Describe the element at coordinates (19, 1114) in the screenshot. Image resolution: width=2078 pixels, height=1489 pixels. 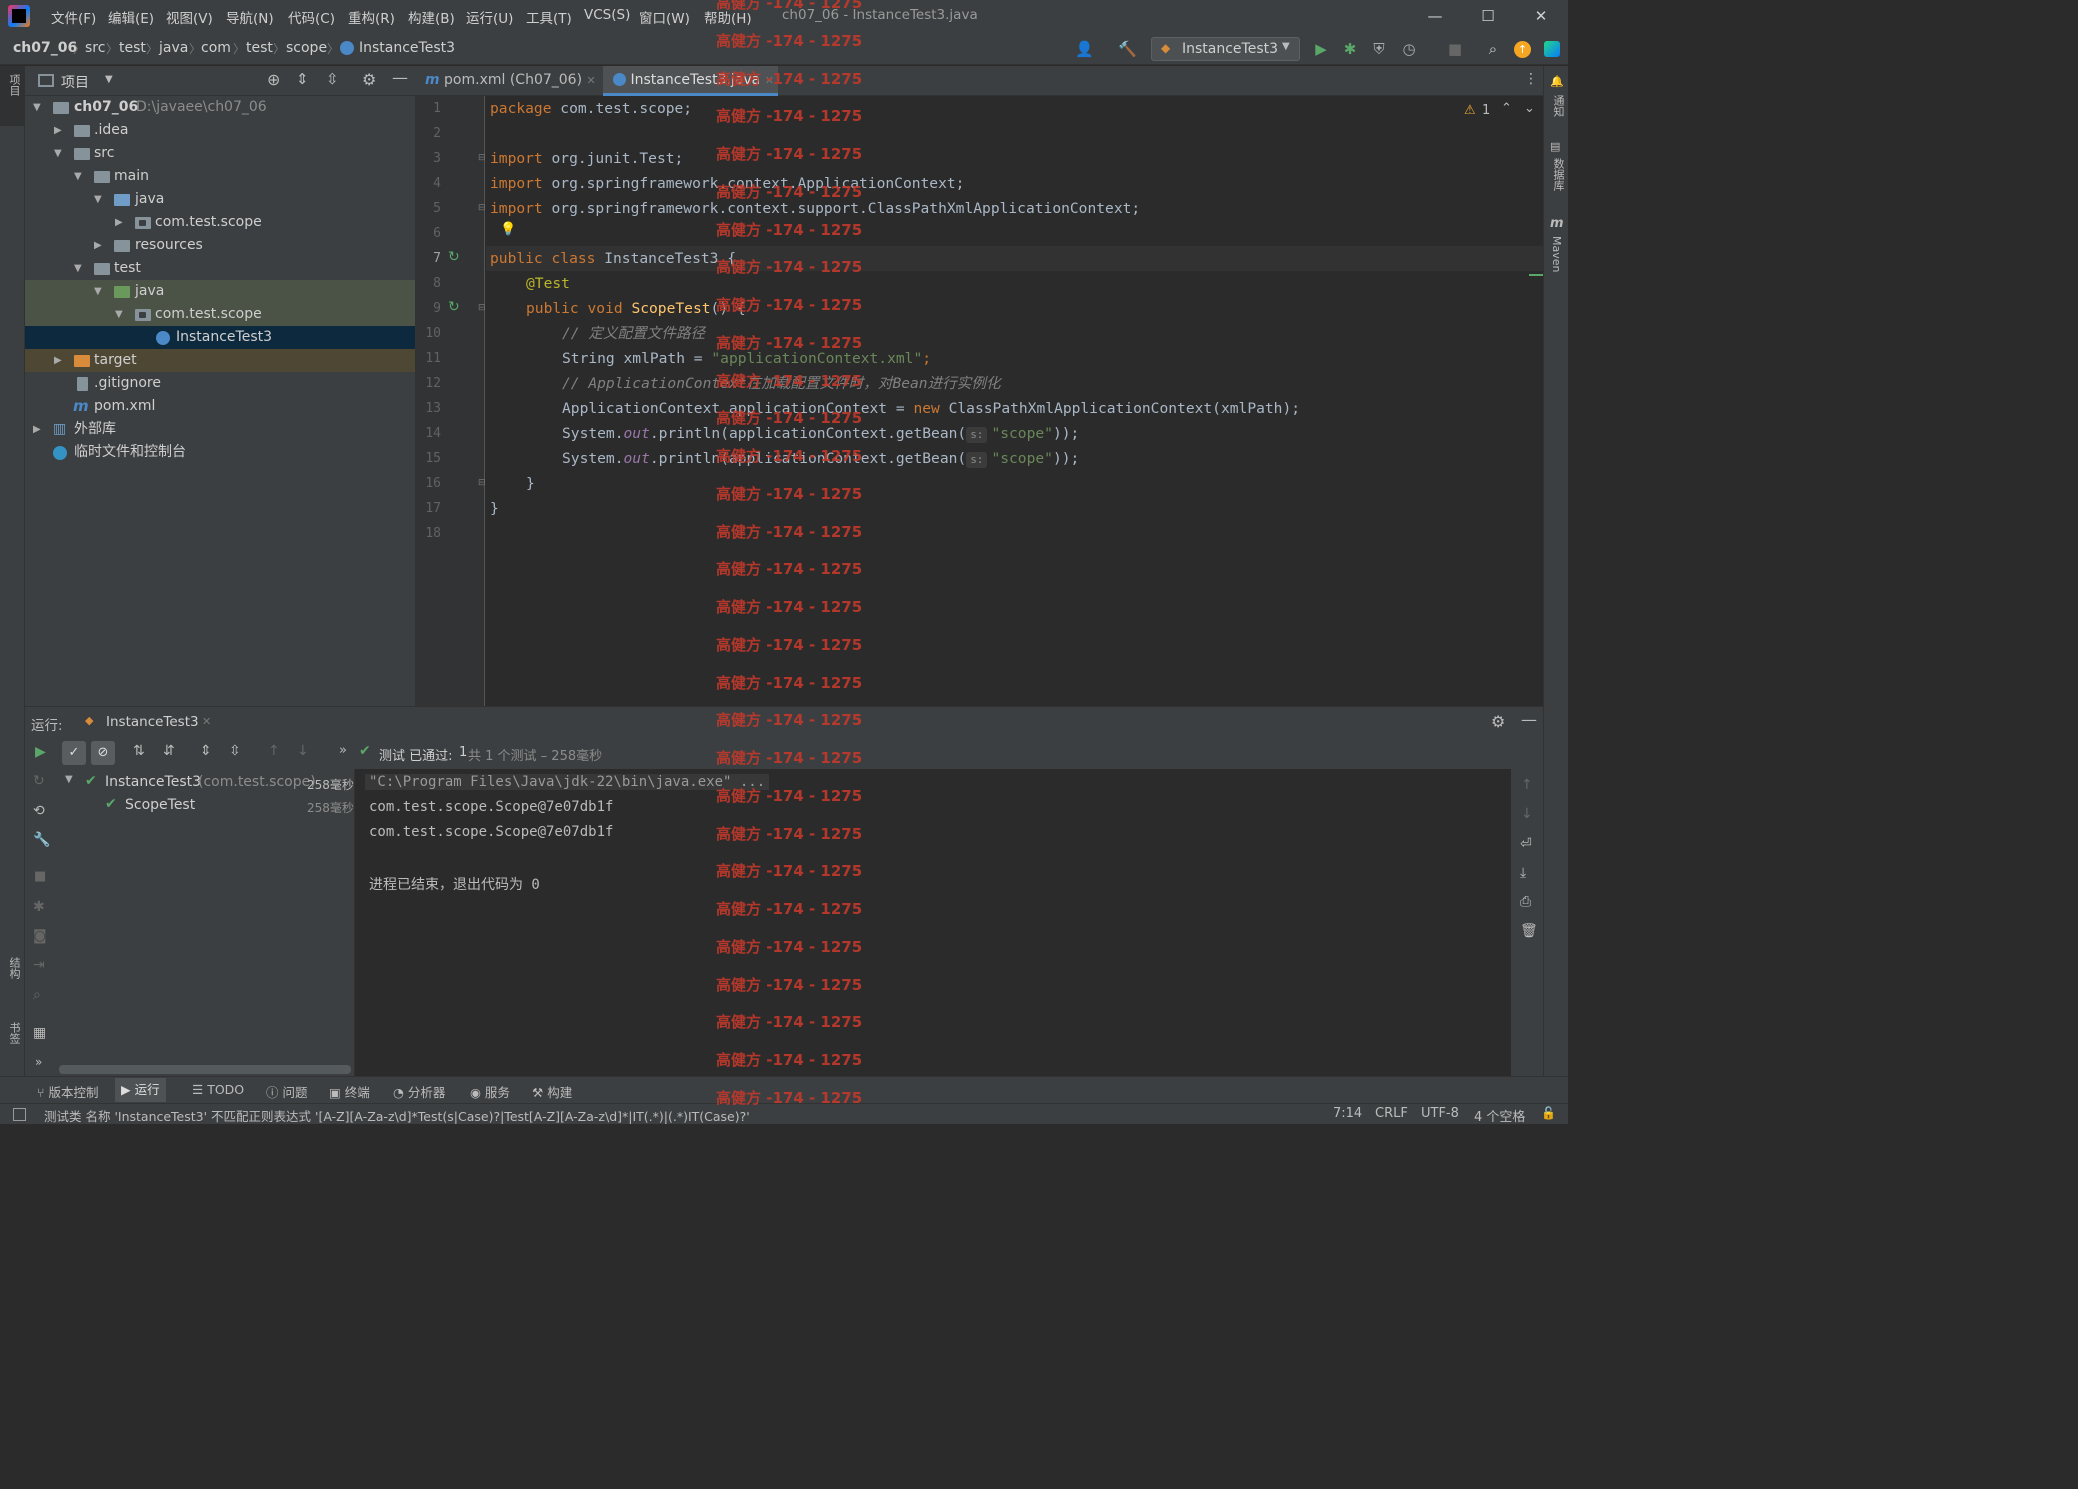
I see `toggle-tool-windows-icon` at that location.